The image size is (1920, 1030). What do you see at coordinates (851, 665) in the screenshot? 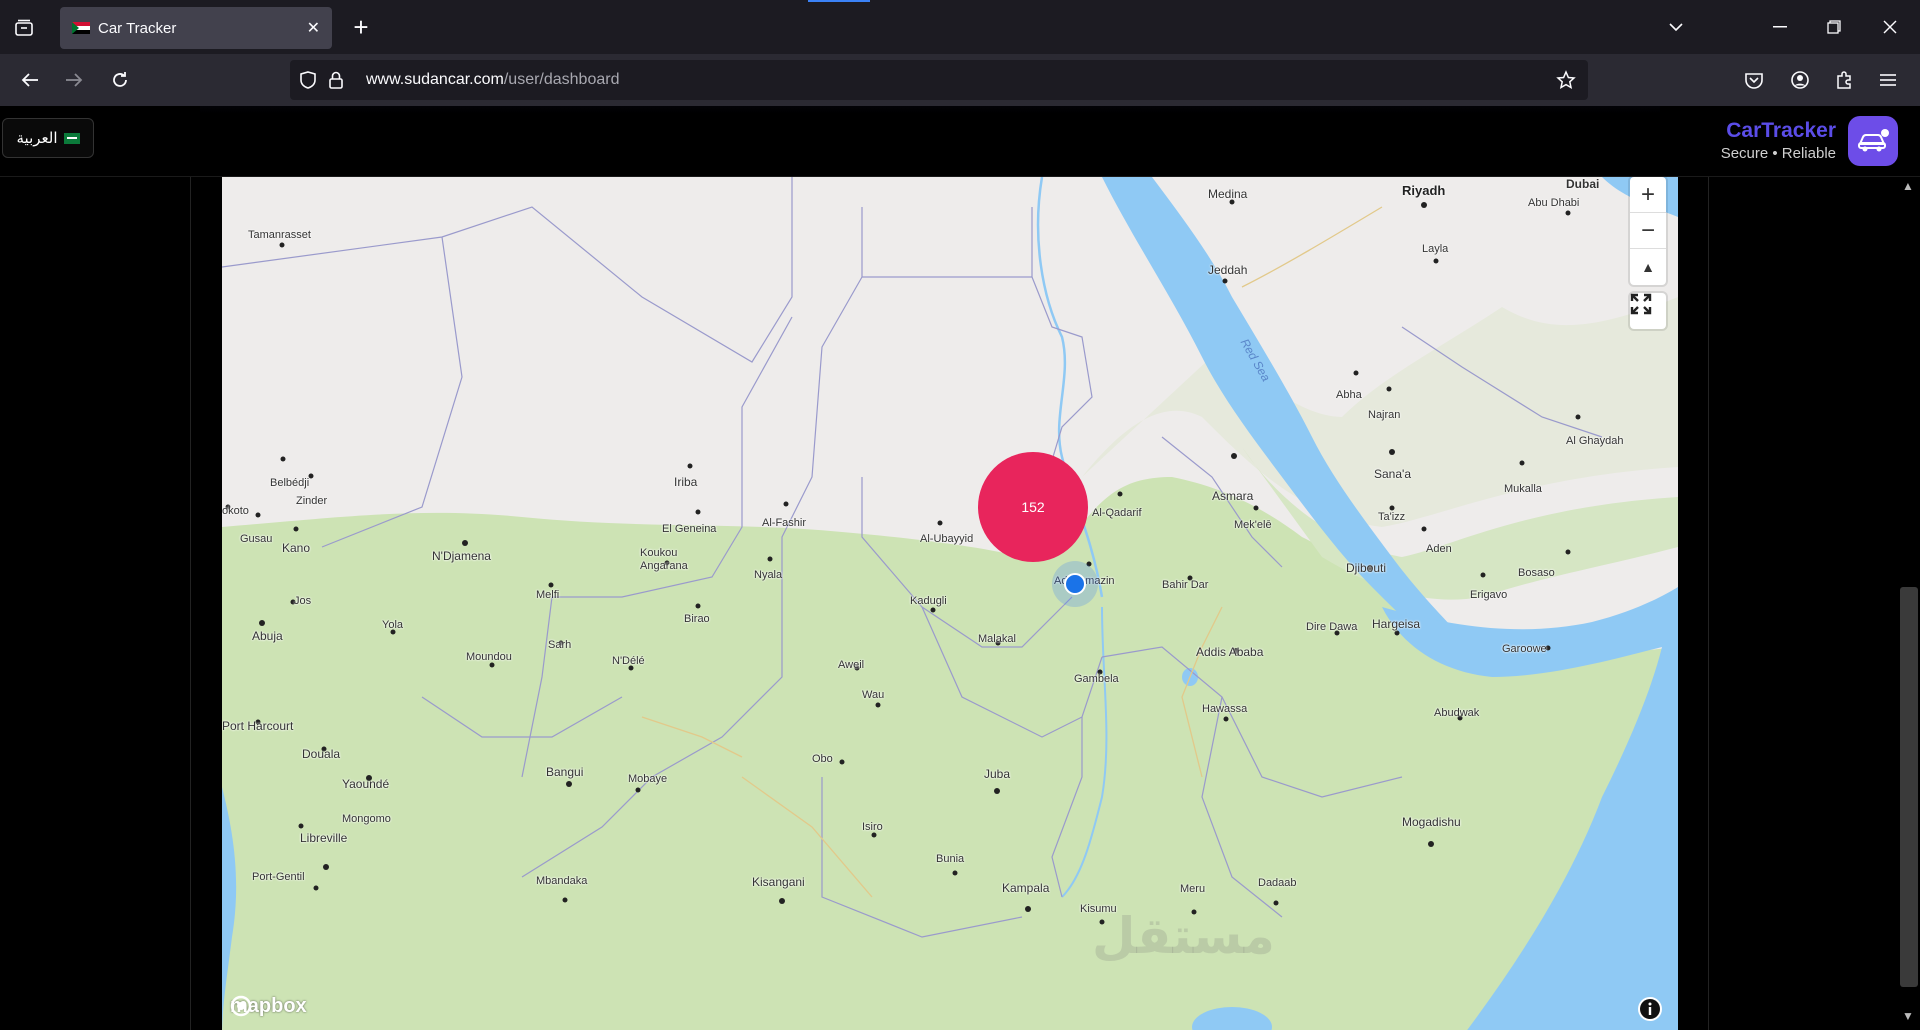
I see `place-label: Aweil` at bounding box center [851, 665].